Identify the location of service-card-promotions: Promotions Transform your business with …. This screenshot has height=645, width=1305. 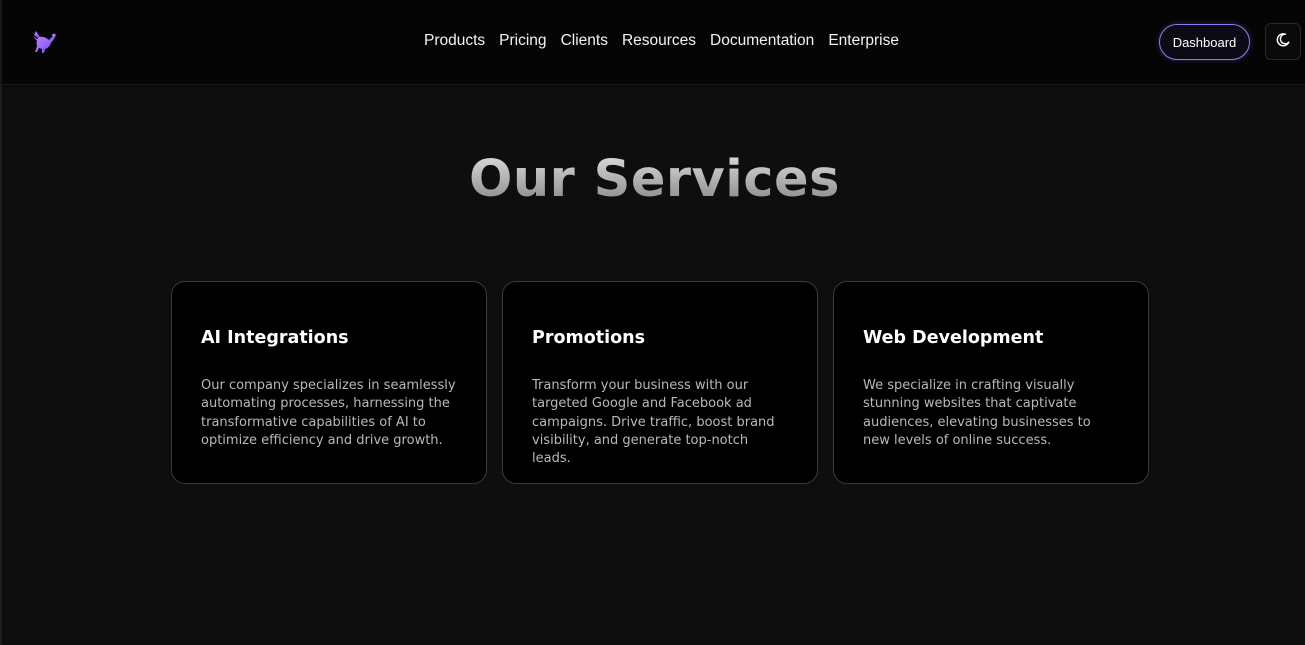
(660, 382).